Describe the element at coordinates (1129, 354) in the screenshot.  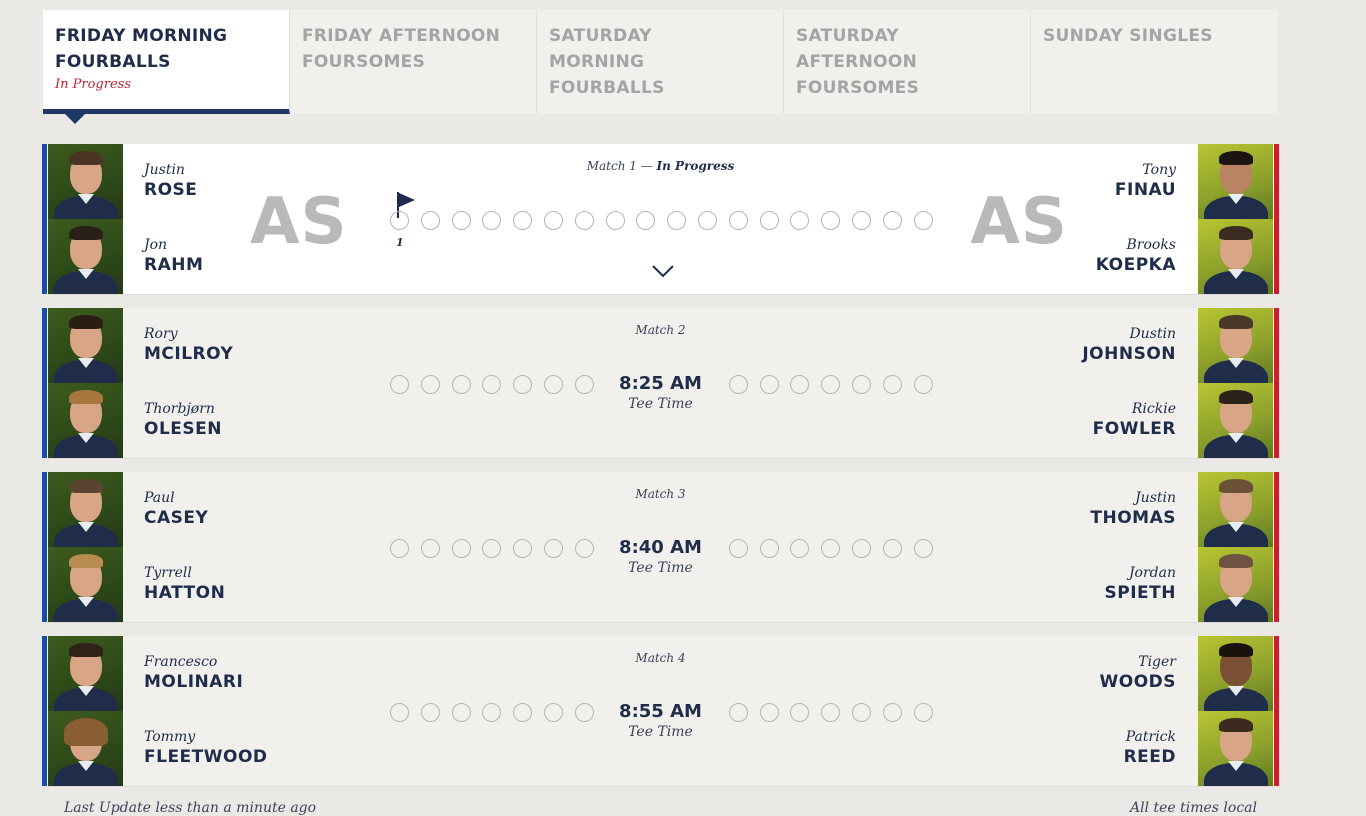
I see `player-last-name: JOHNSON` at that location.